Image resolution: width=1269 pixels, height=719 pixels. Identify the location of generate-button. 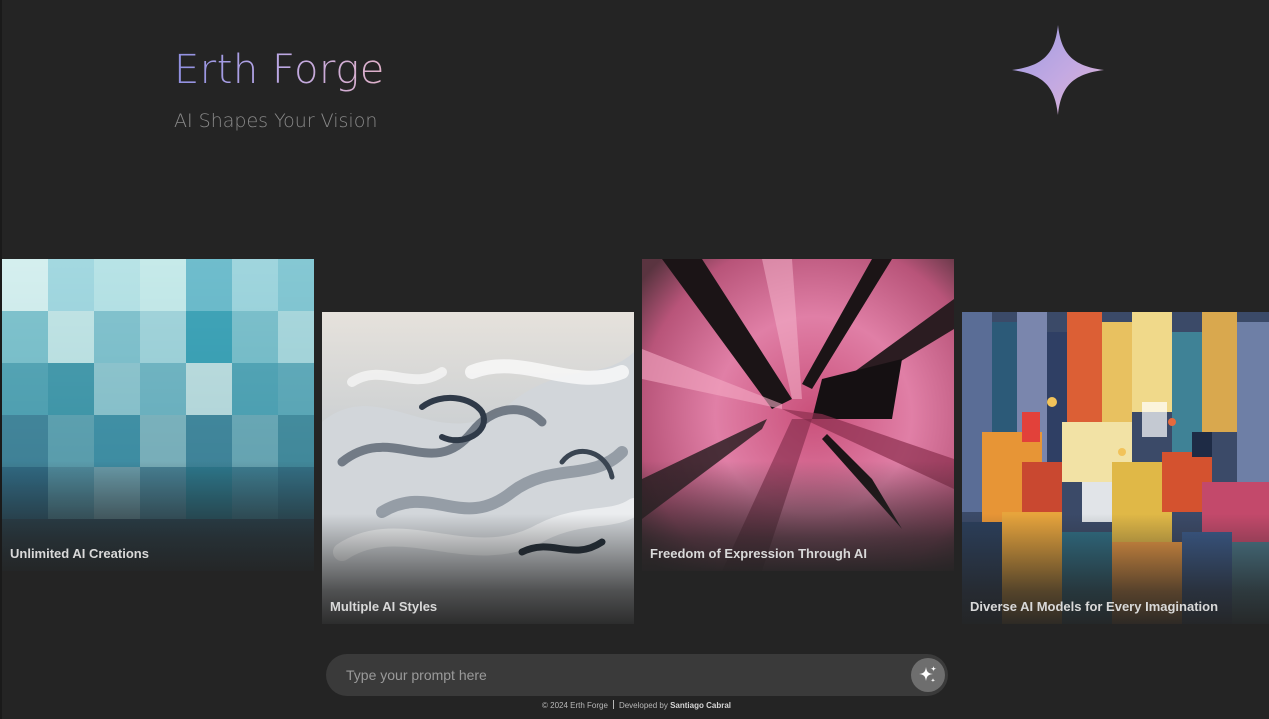
(928, 675).